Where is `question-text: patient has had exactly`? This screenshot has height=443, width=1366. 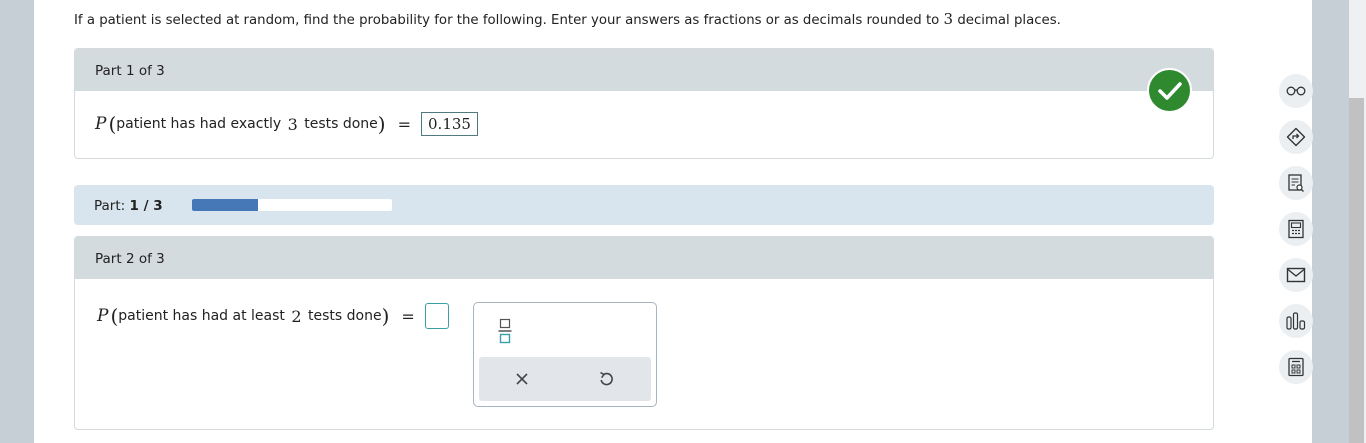 question-text: patient has had exactly is located at coordinates (201, 124).